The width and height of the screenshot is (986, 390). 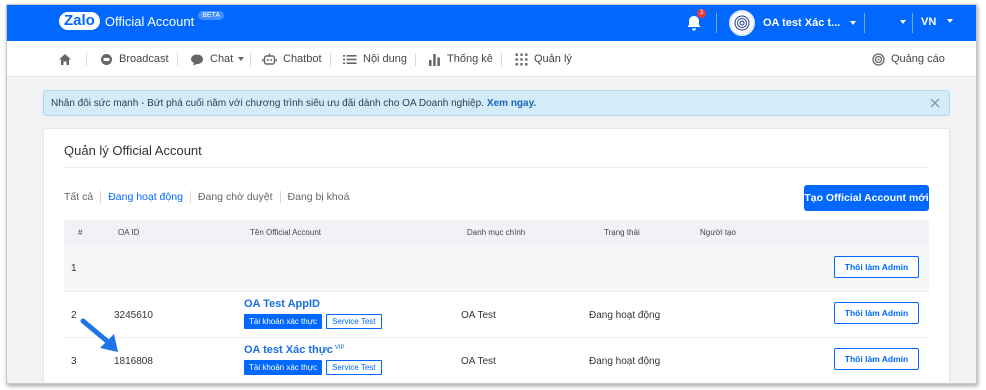 I want to click on col-oa-id: OA ID, so click(x=129, y=232).